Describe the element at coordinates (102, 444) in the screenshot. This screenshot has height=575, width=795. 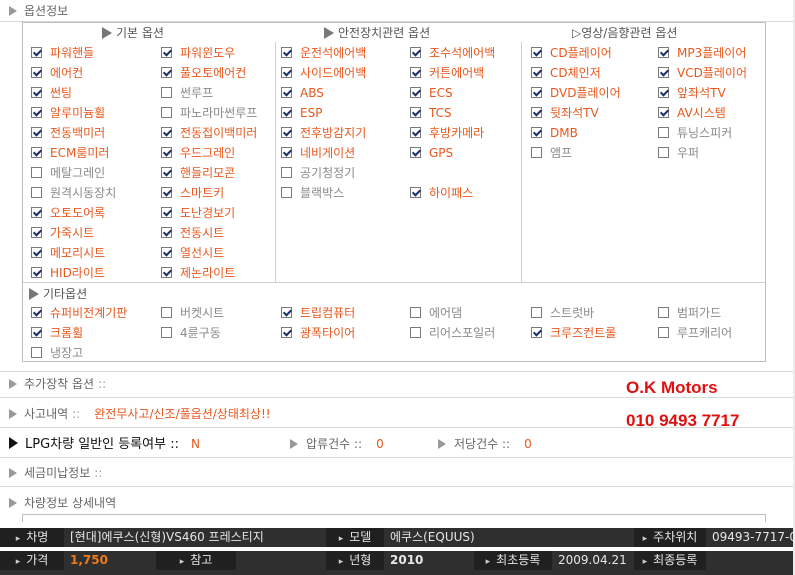
I see `lpg-label: LPG차량 일반인 등록여부 ::` at that location.